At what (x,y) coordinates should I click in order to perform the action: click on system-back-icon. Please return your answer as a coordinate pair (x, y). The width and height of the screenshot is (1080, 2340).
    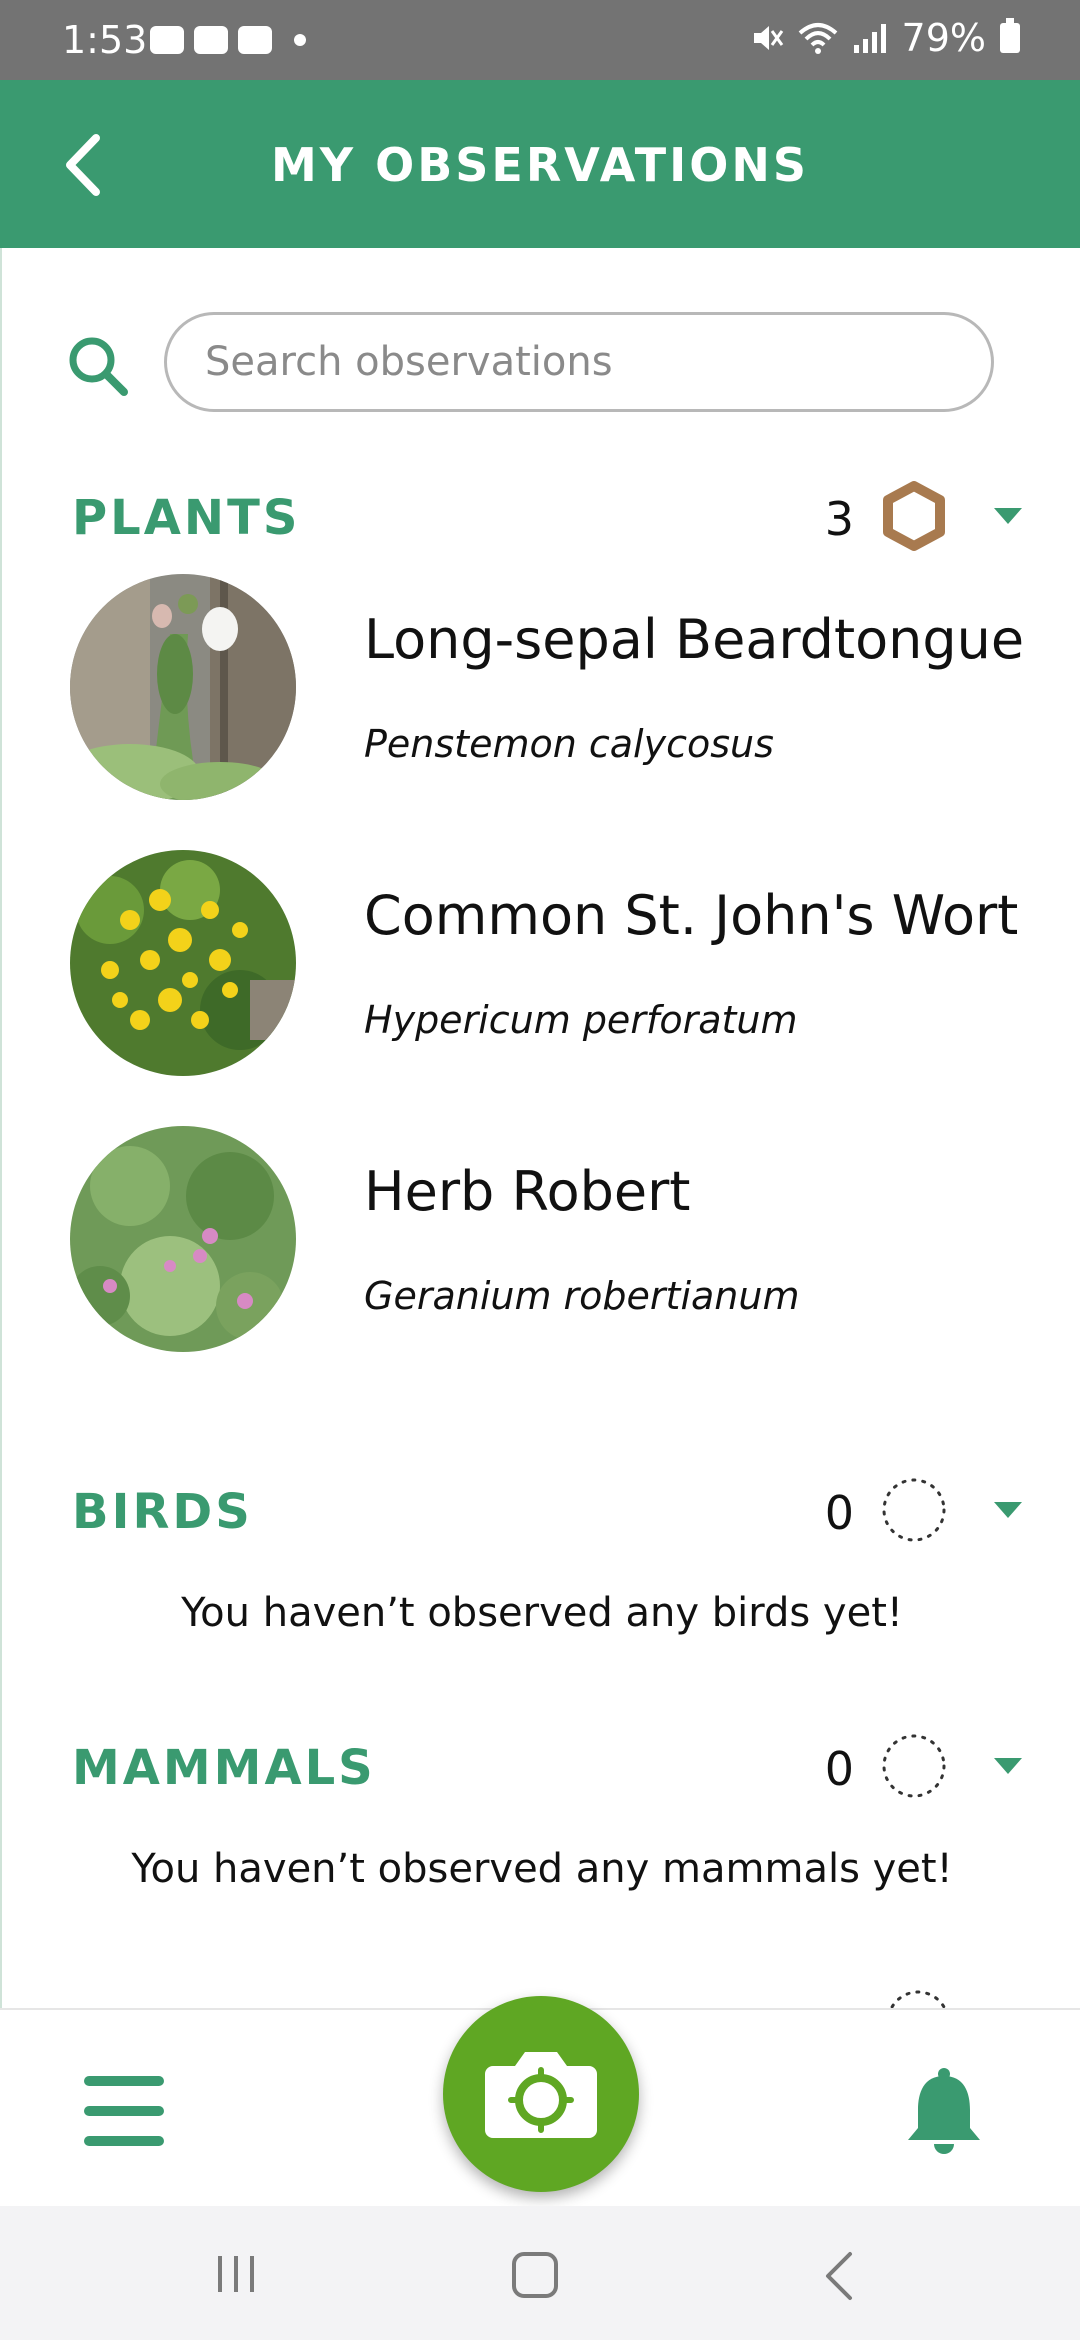
    Looking at the image, I should click on (840, 2276).